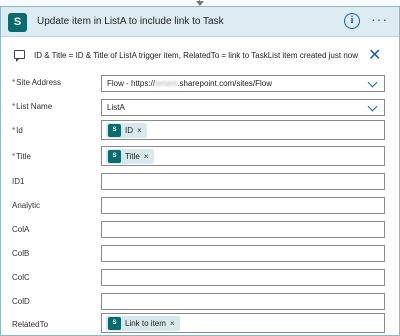 Image resolution: width=400 pixels, height=336 pixels. I want to click on site-address-suffix: .sharepoint.com/sites/Flow, so click(224, 83).